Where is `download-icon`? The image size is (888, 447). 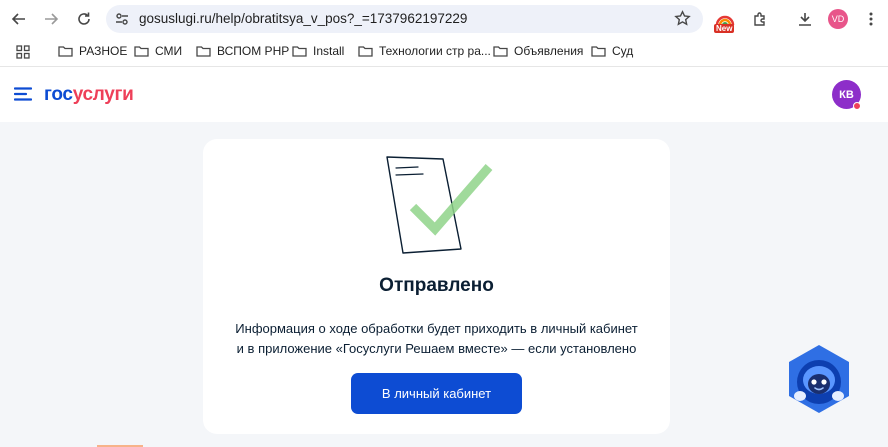
download-icon is located at coordinates (805, 19).